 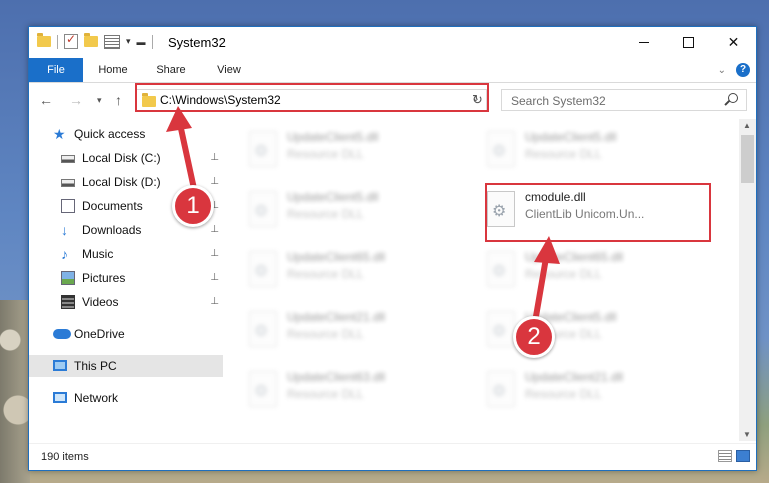 What do you see at coordinates (193, 206) in the screenshot?
I see `step-1-badge: 1` at bounding box center [193, 206].